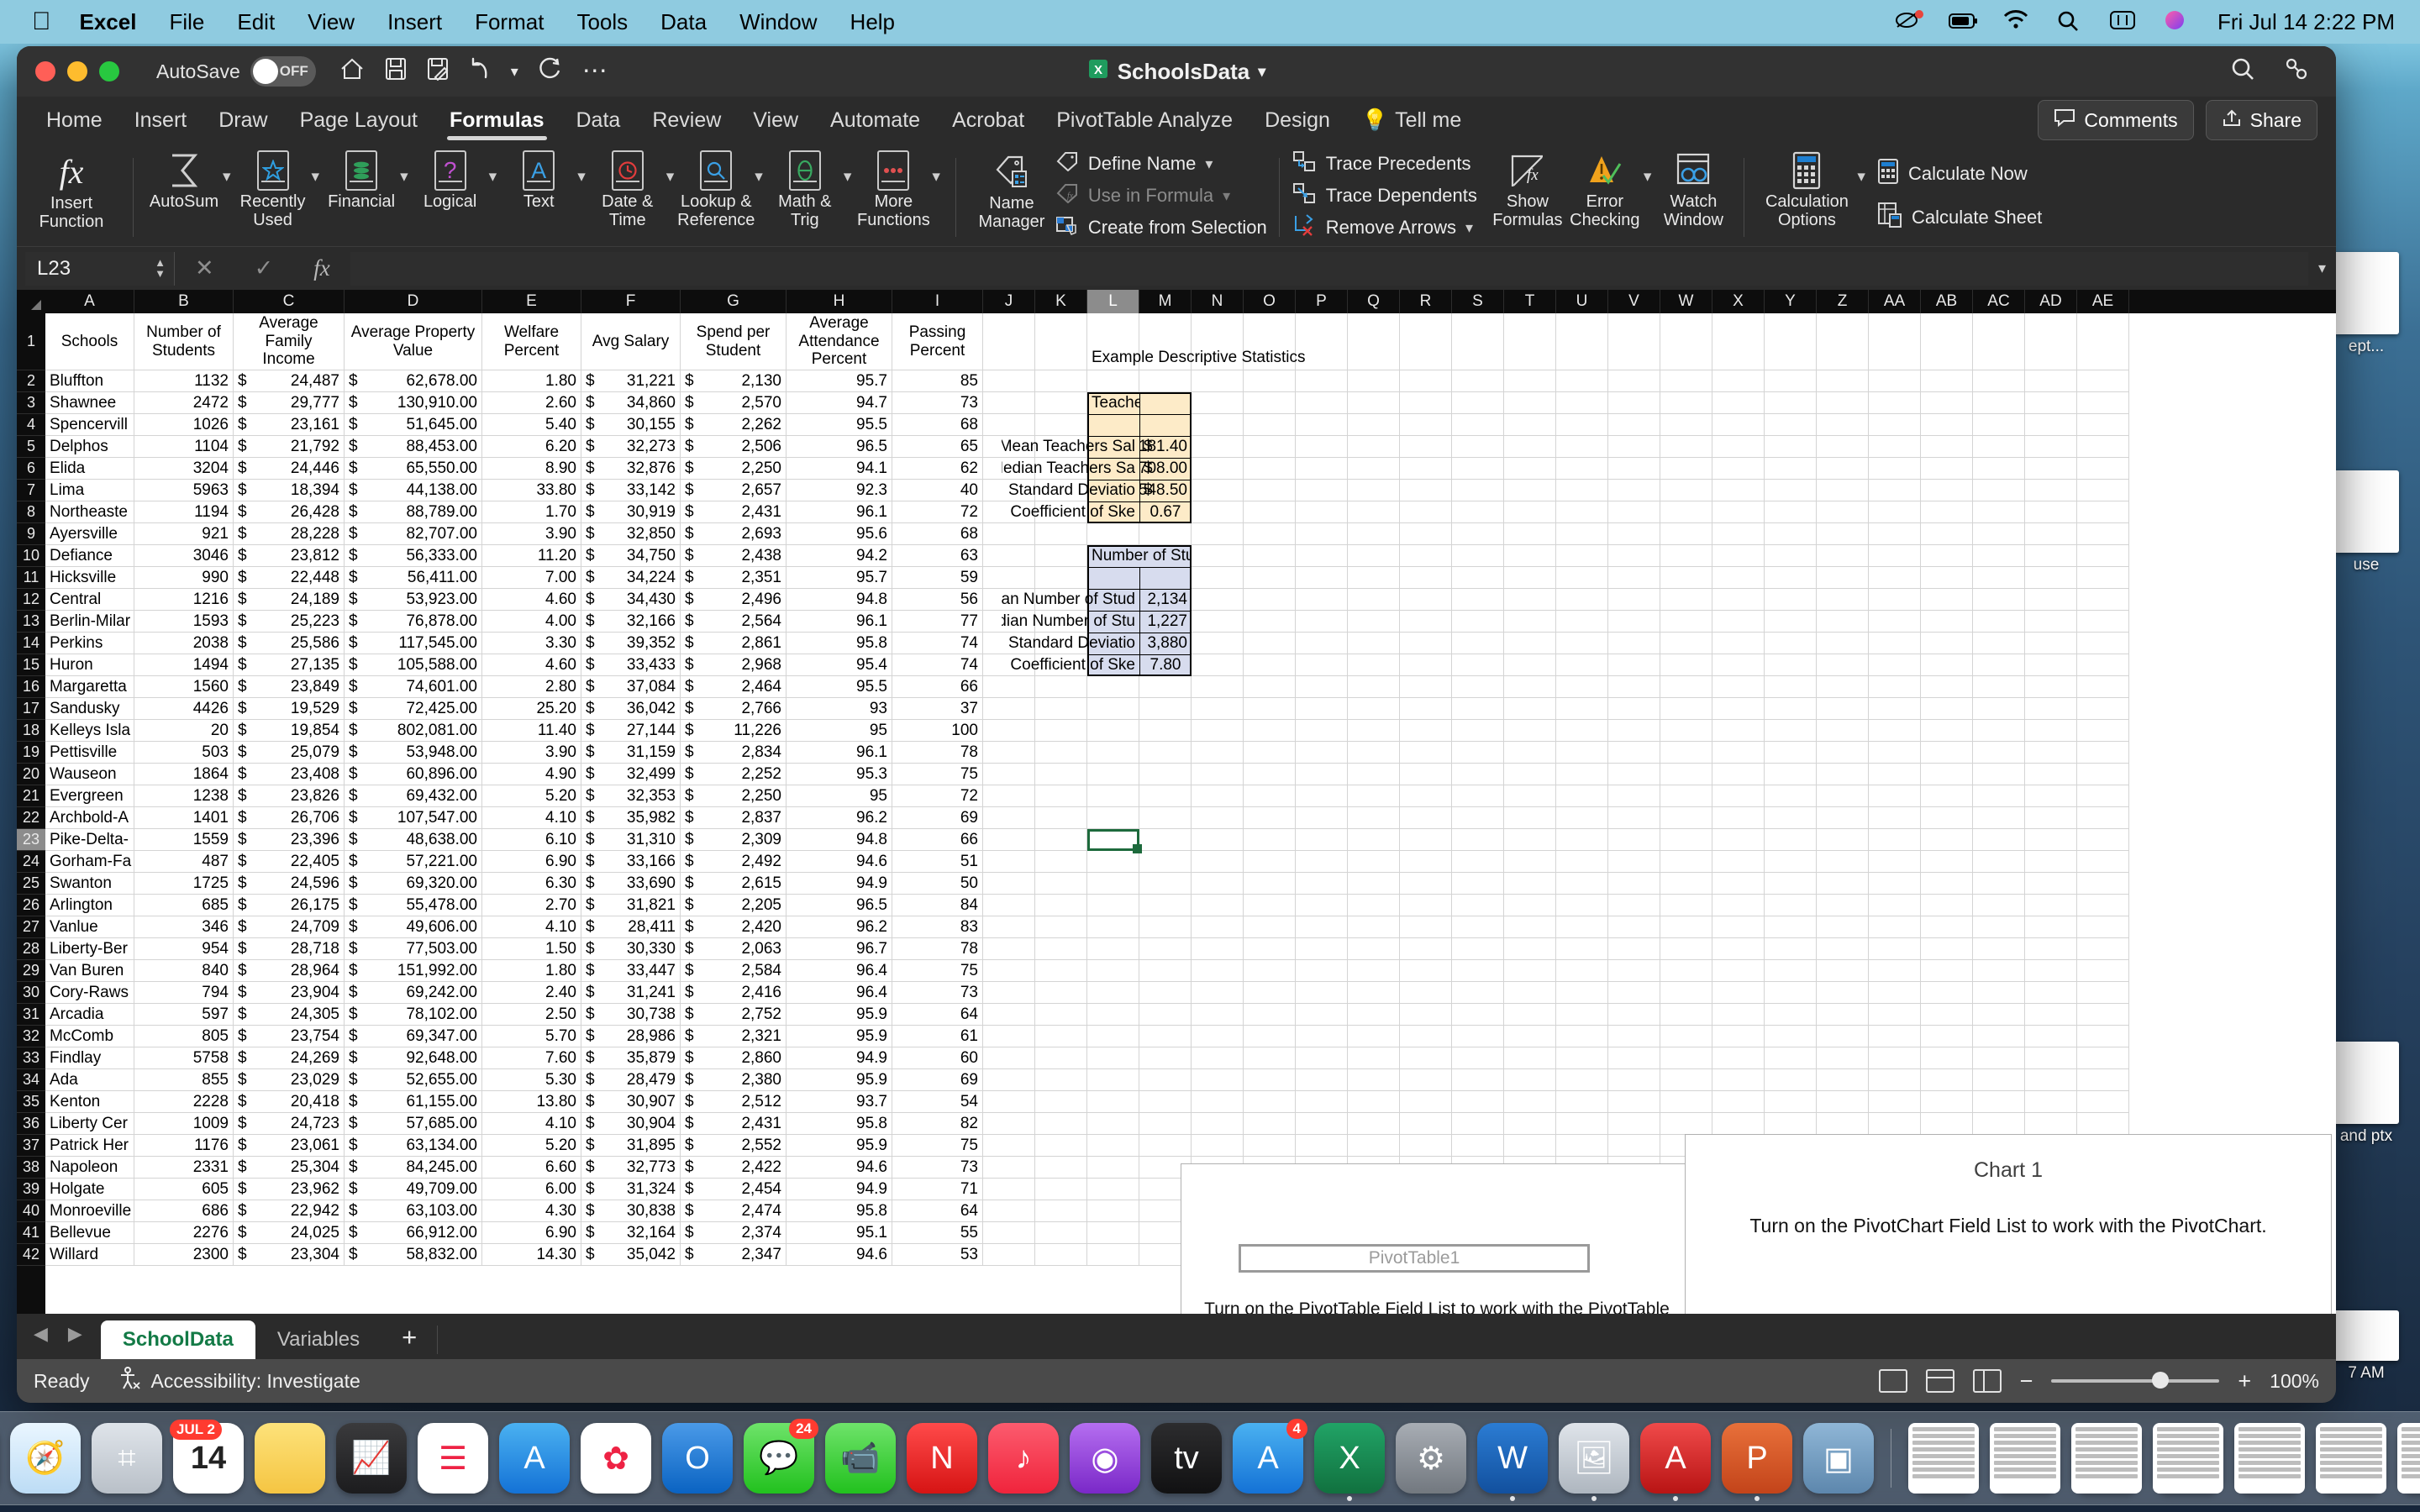  I want to click on cell-h: 96.5, so click(839, 905).